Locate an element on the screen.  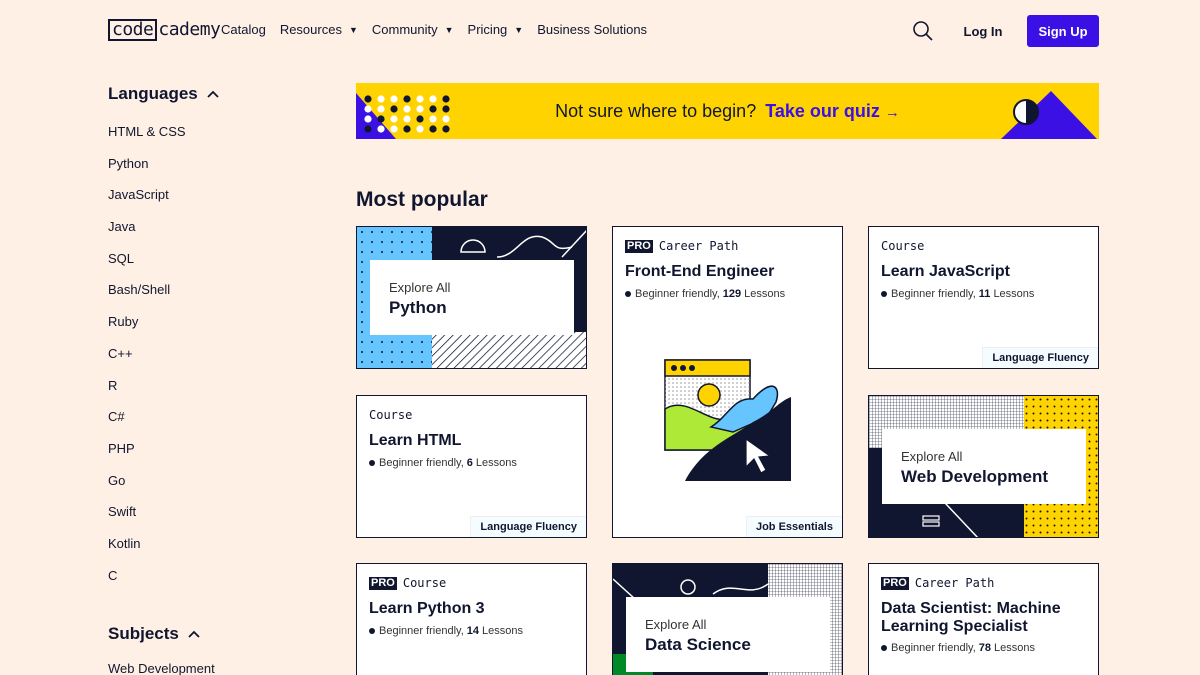
sidebar-item-r: R is located at coordinates (208, 386).